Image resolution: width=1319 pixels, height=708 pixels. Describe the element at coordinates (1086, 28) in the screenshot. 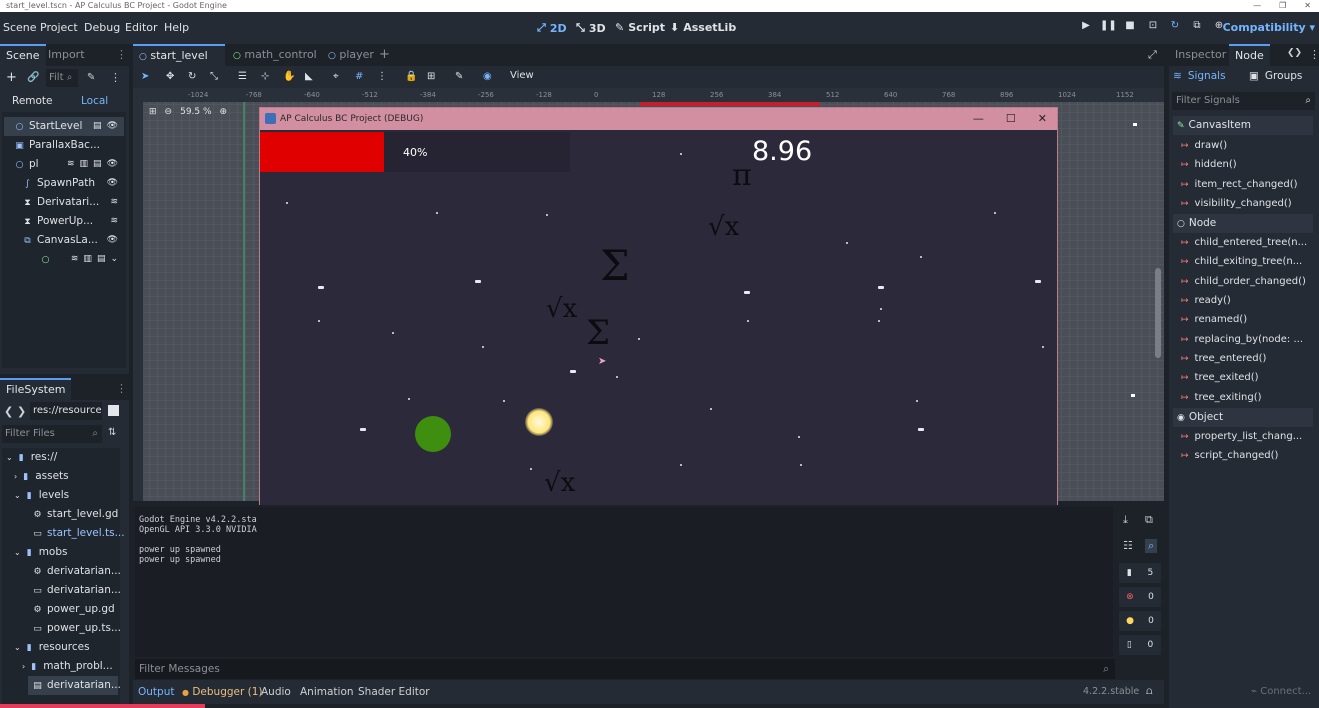

I see `play-icon: ▶` at that location.